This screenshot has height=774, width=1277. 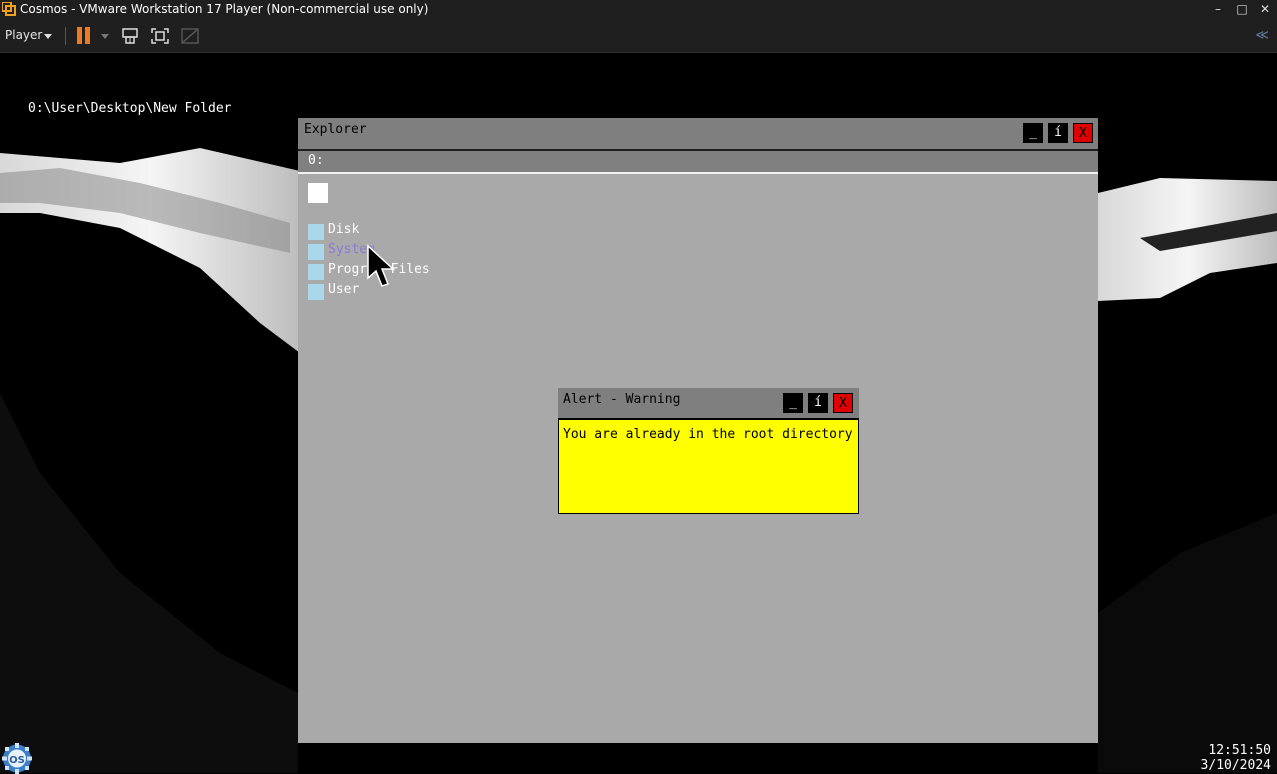 I want to click on folder-label: User, so click(x=344, y=289).